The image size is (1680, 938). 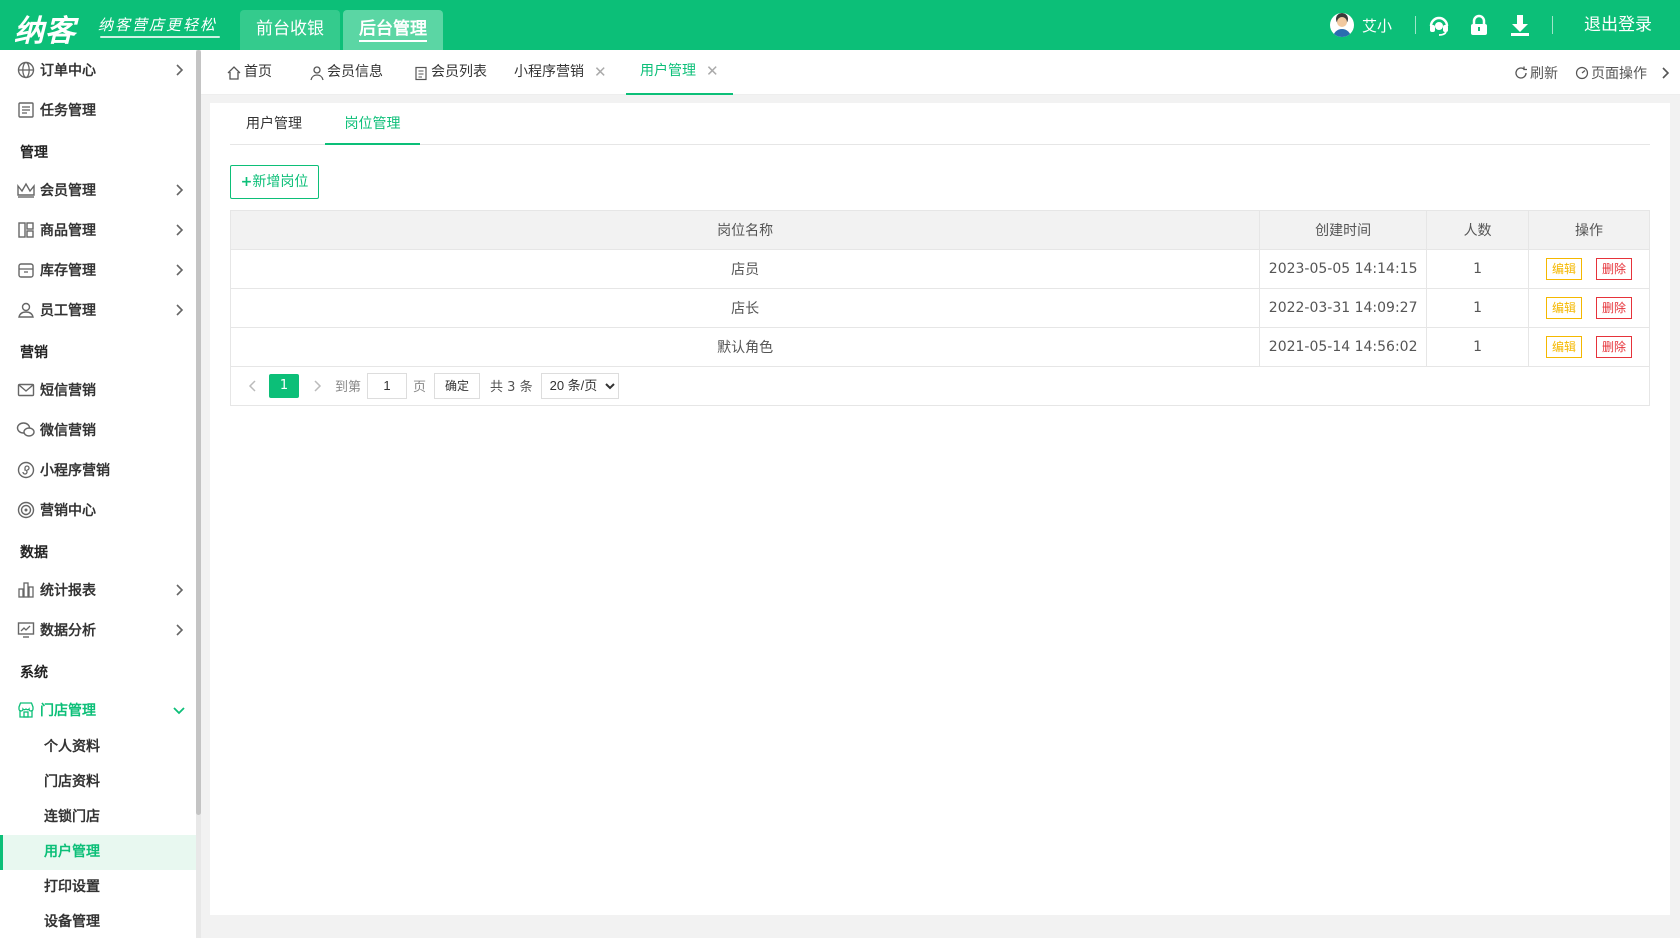 What do you see at coordinates (68, 631) in the screenshot?
I see `sidebar-item-label: 数据分析` at bounding box center [68, 631].